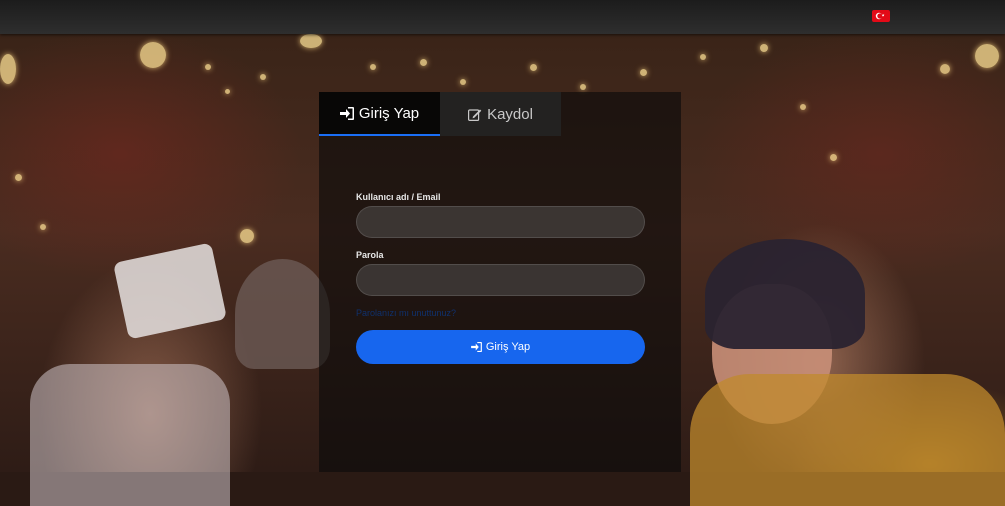  I want to click on background-phone, so click(170, 291).